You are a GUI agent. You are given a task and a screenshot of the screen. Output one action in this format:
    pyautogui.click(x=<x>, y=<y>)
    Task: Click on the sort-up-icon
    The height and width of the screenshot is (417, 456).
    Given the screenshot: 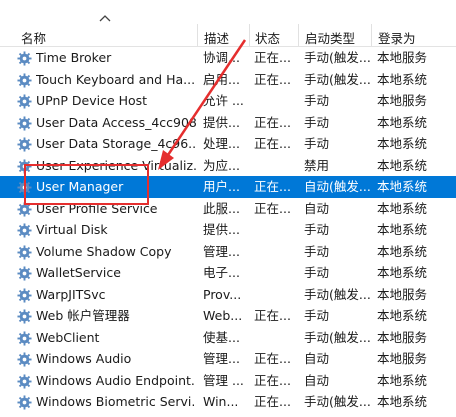 What is the action you would take?
    pyautogui.click(x=105, y=18)
    